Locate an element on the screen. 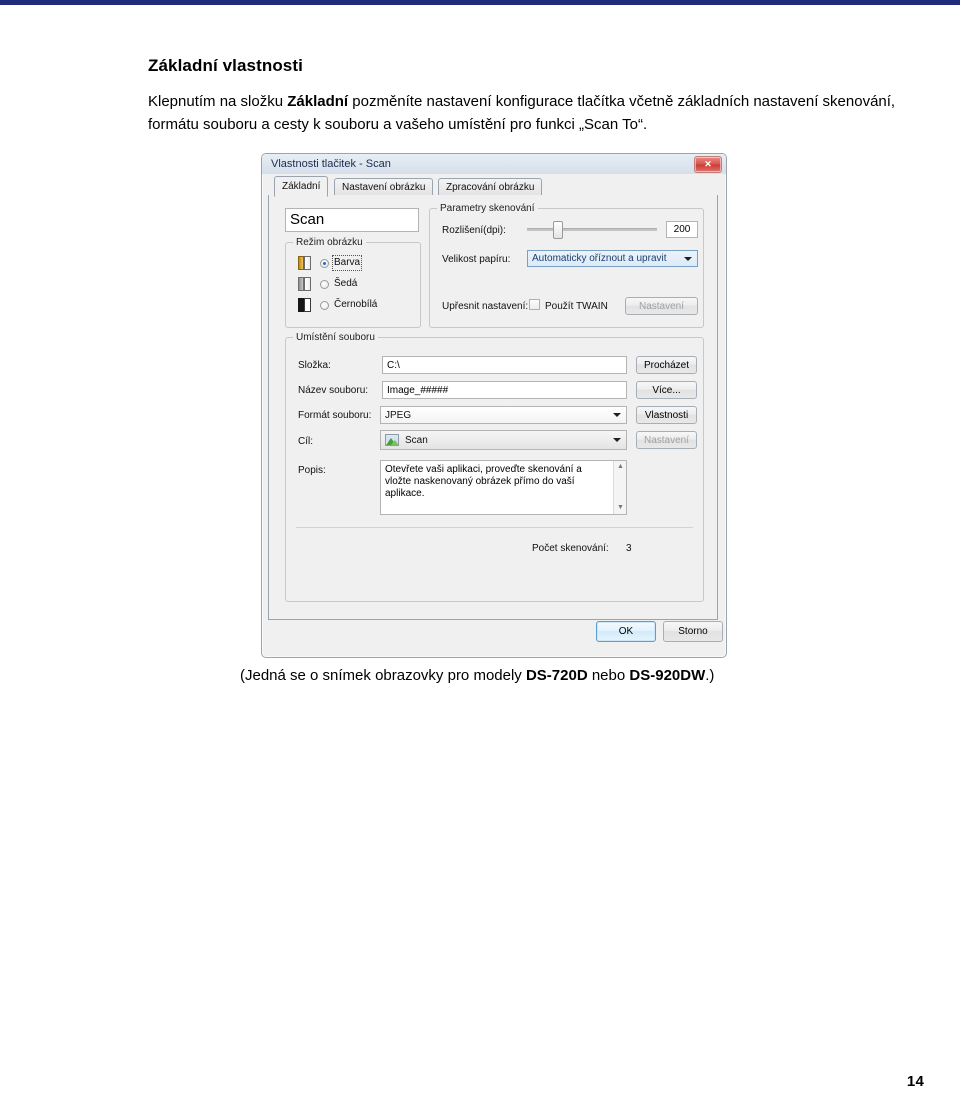 The image size is (960, 1108). slider-track is located at coordinates (592, 229).